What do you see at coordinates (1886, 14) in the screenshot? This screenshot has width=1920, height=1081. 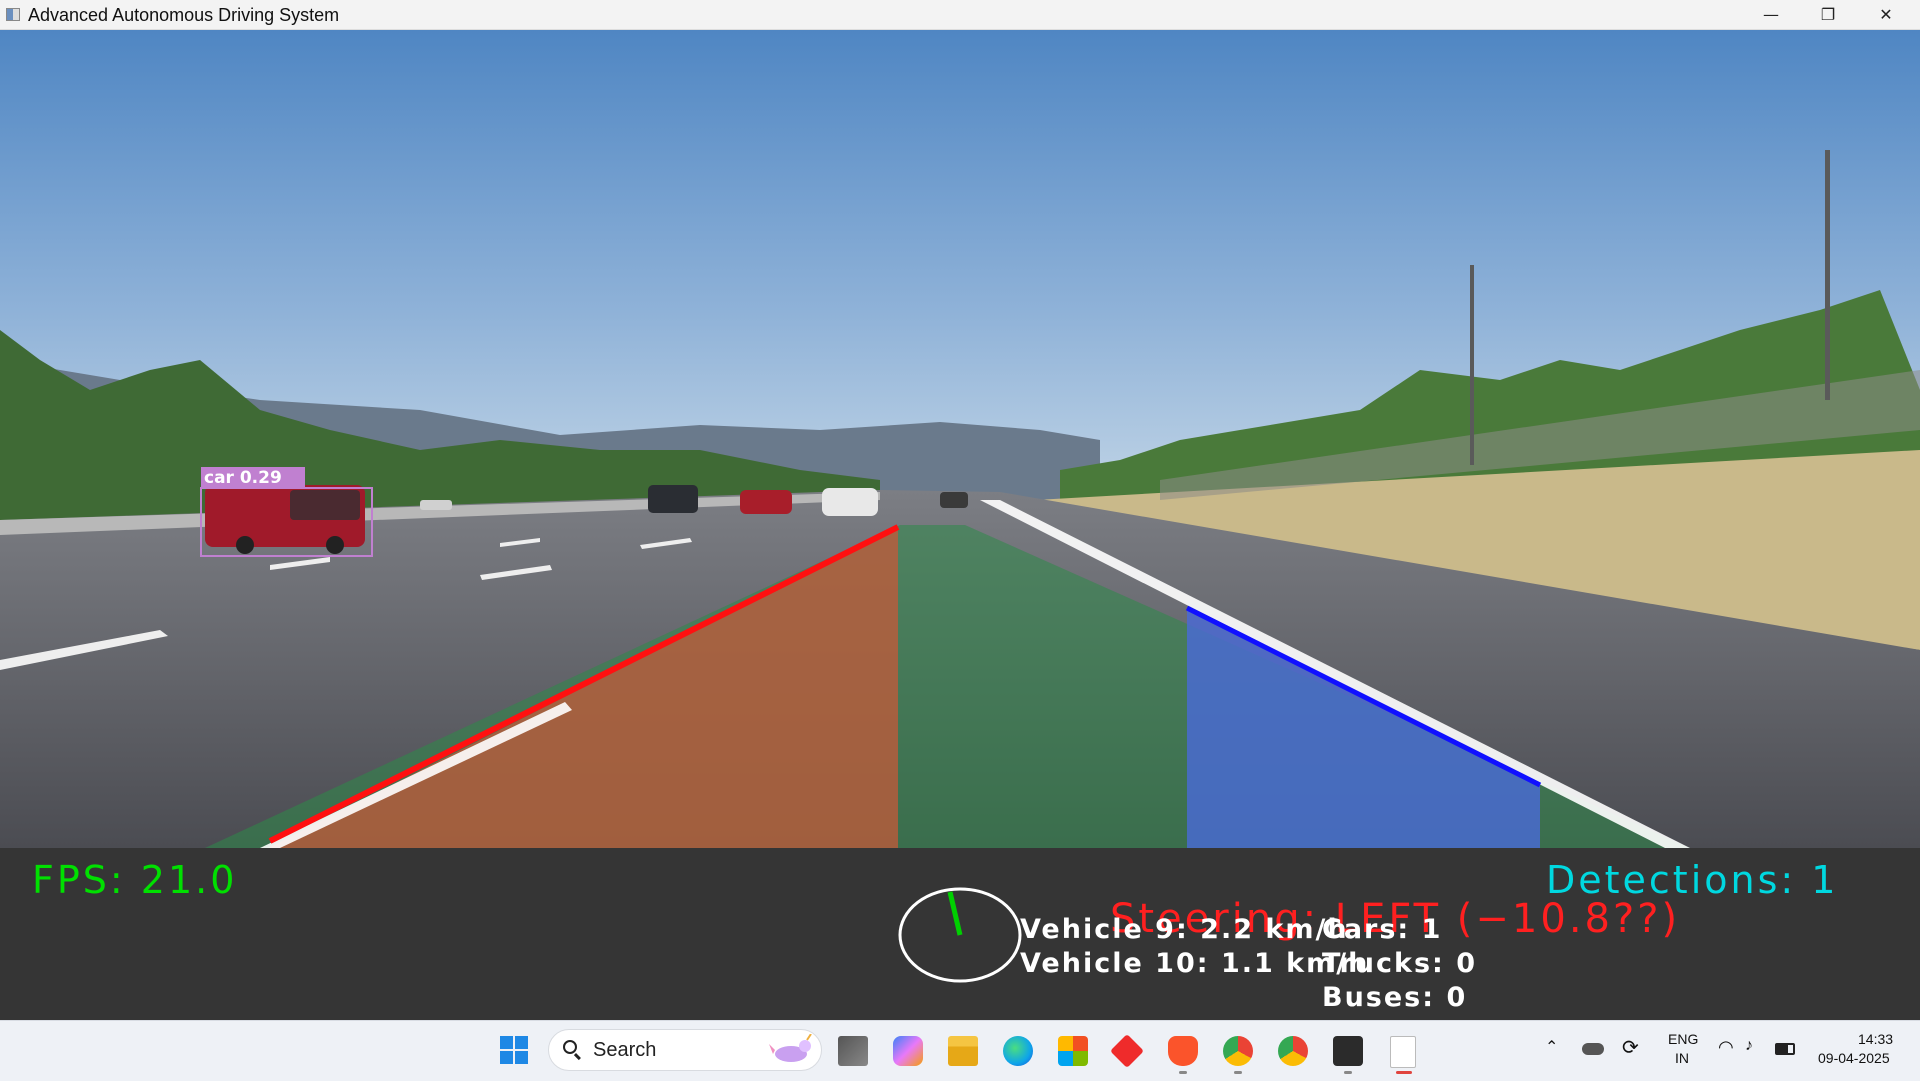 I see `close-button: ✕` at bounding box center [1886, 14].